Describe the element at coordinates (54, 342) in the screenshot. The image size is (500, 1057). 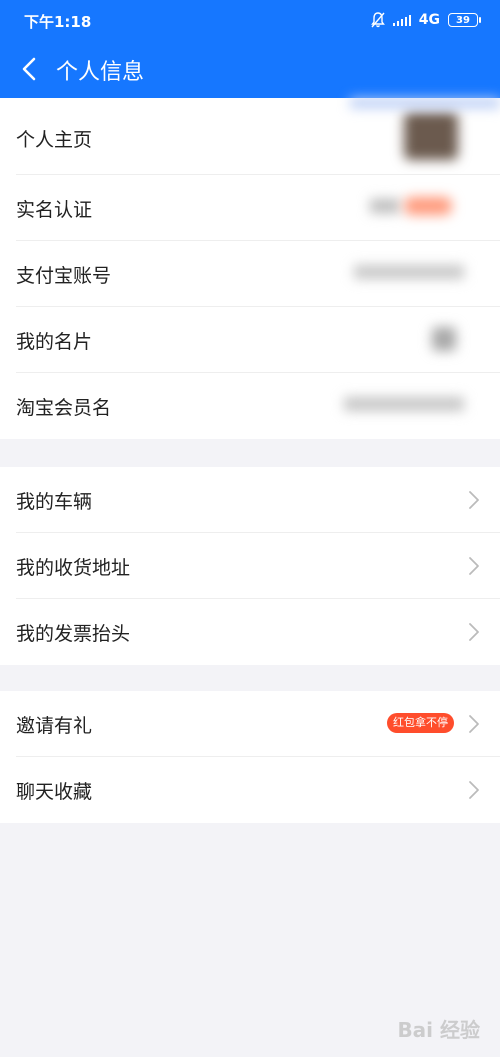
I see `list-item-label: 我的名片` at that location.